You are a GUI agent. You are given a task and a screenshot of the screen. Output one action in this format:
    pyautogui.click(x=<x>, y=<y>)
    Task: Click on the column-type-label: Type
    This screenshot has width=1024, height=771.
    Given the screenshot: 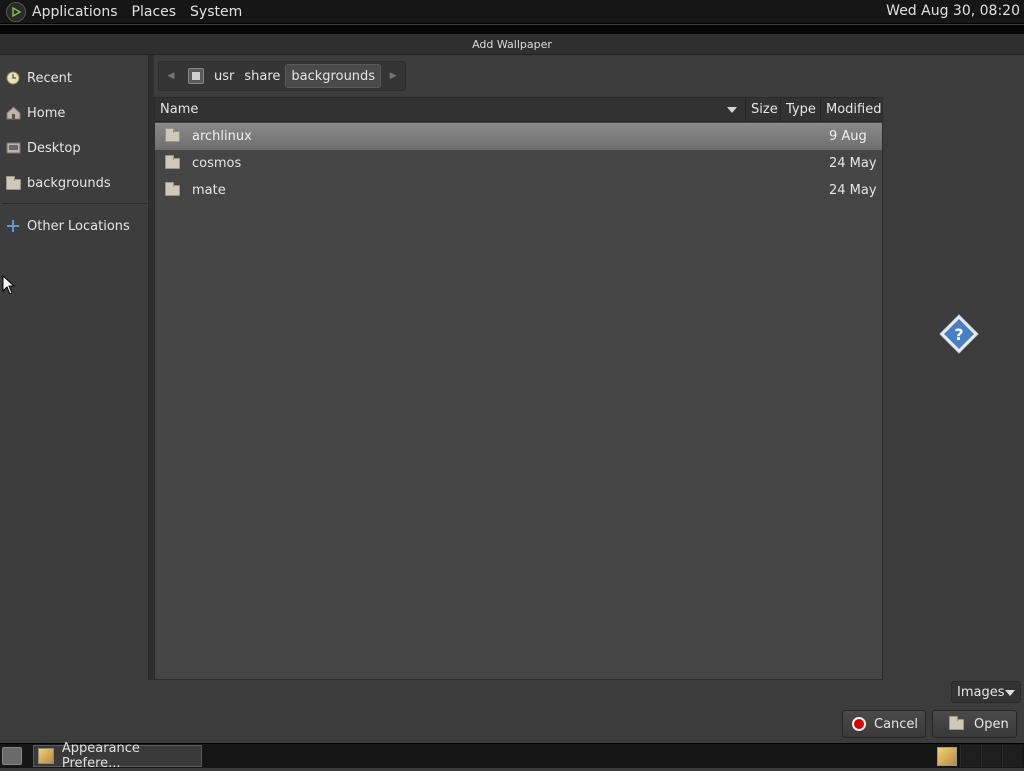 What is the action you would take?
    pyautogui.click(x=801, y=109)
    